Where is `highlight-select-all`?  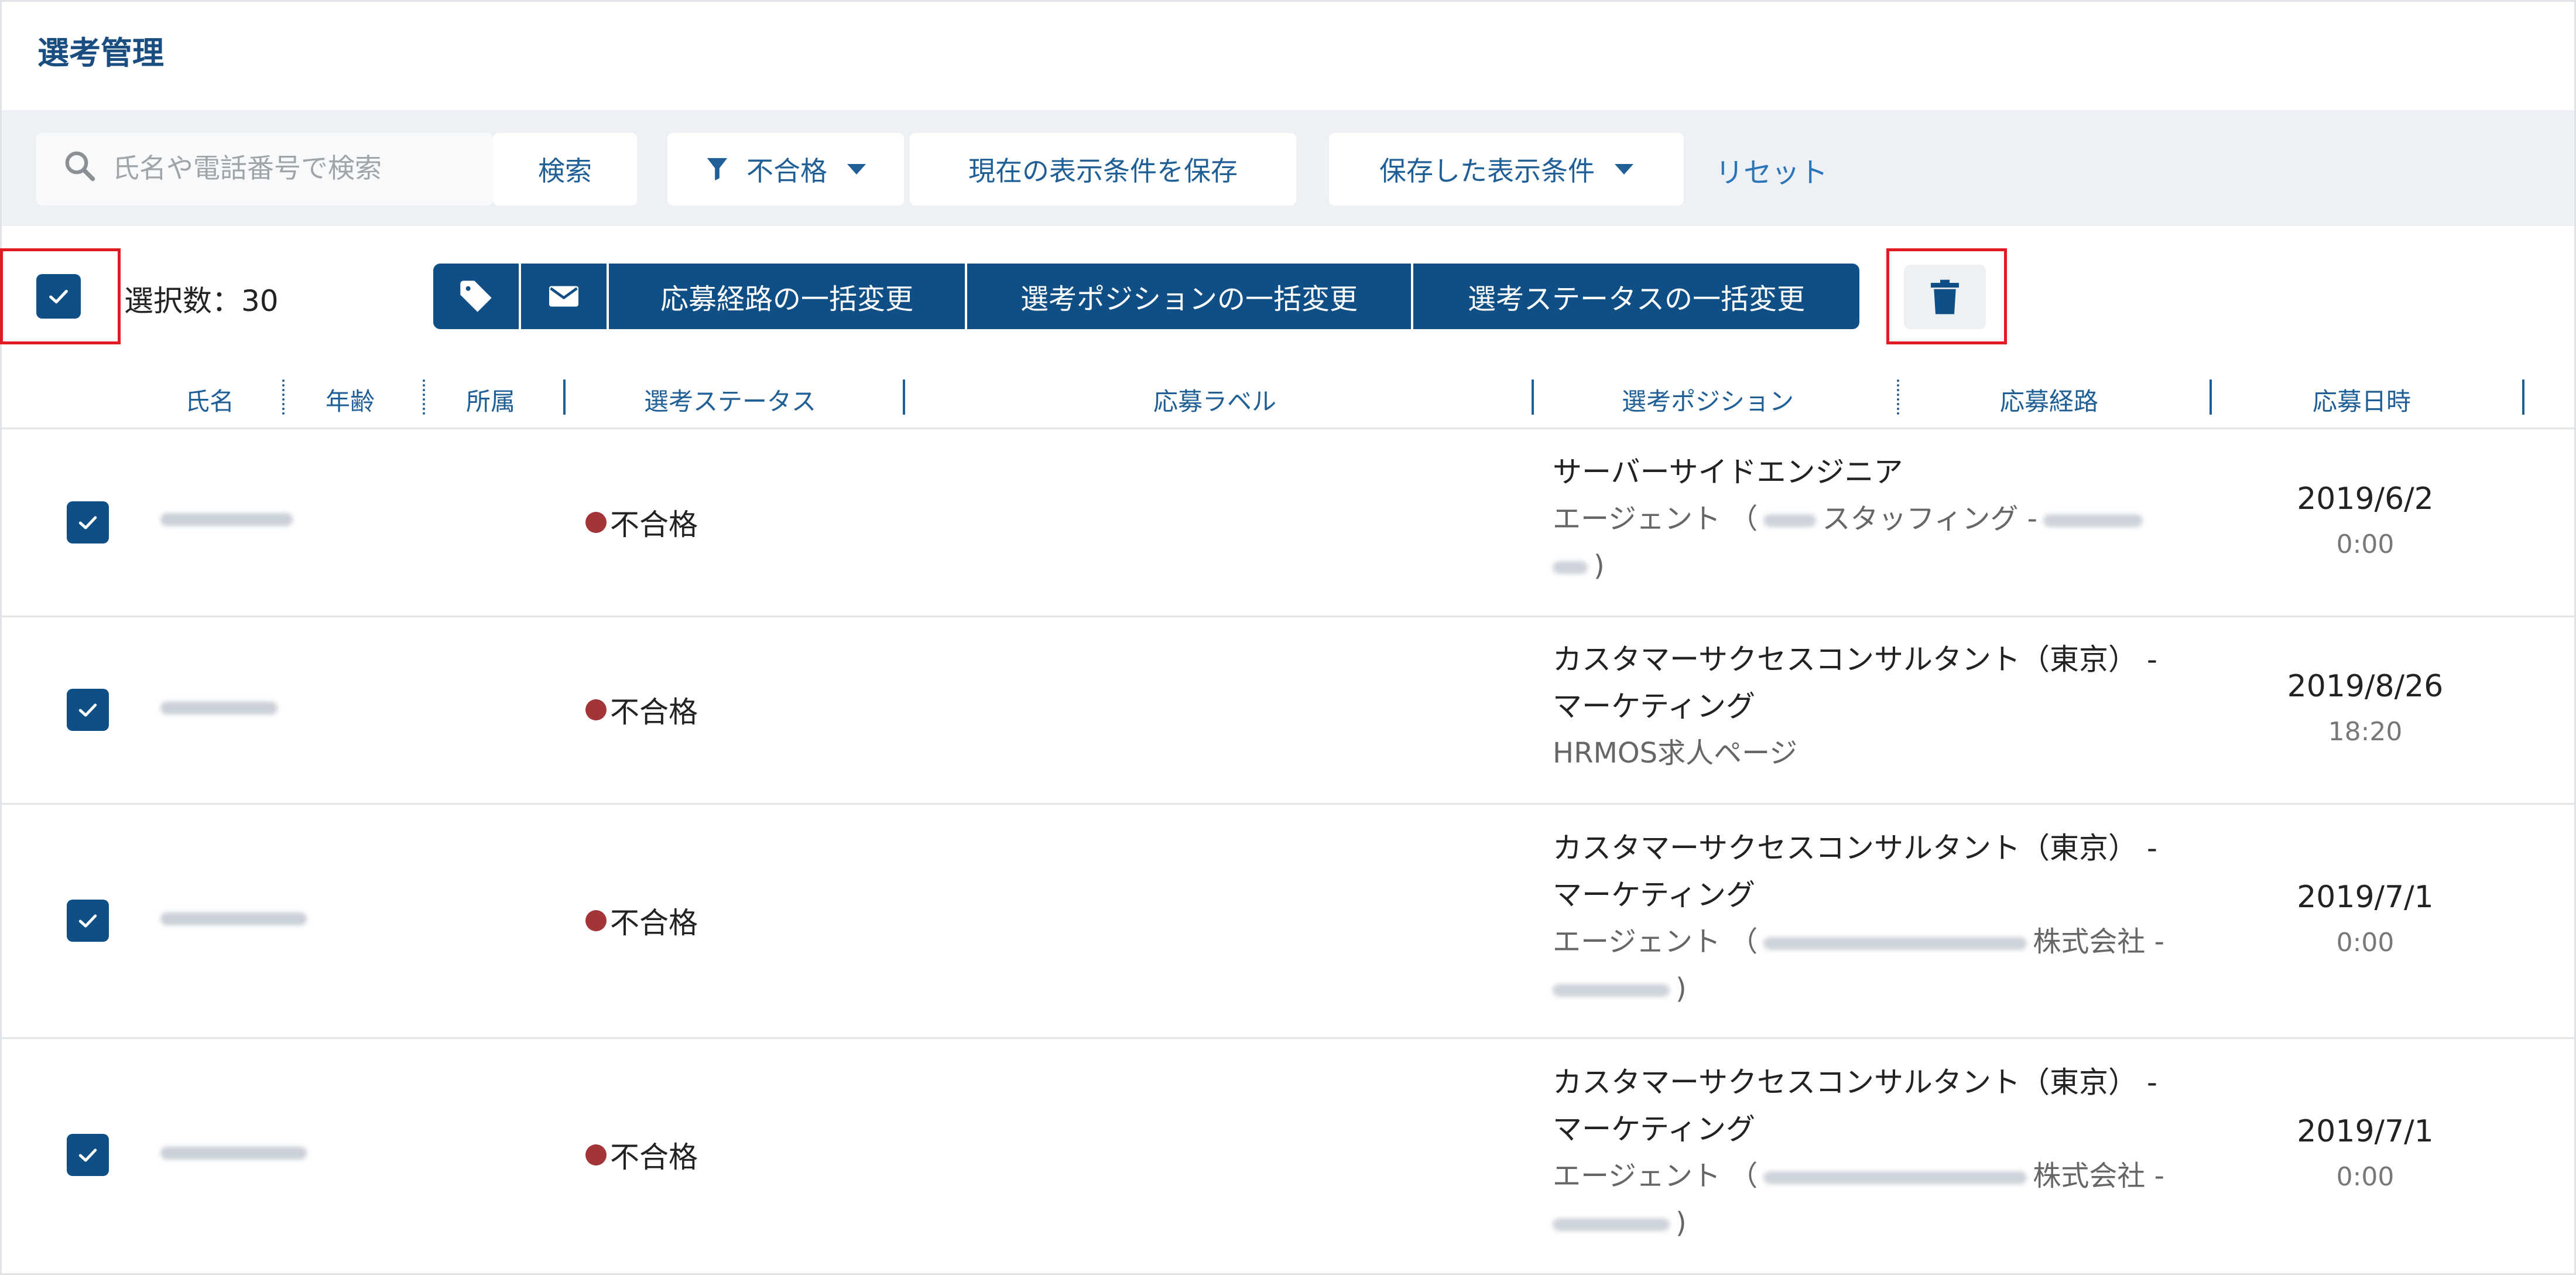 highlight-select-all is located at coordinates (60, 296).